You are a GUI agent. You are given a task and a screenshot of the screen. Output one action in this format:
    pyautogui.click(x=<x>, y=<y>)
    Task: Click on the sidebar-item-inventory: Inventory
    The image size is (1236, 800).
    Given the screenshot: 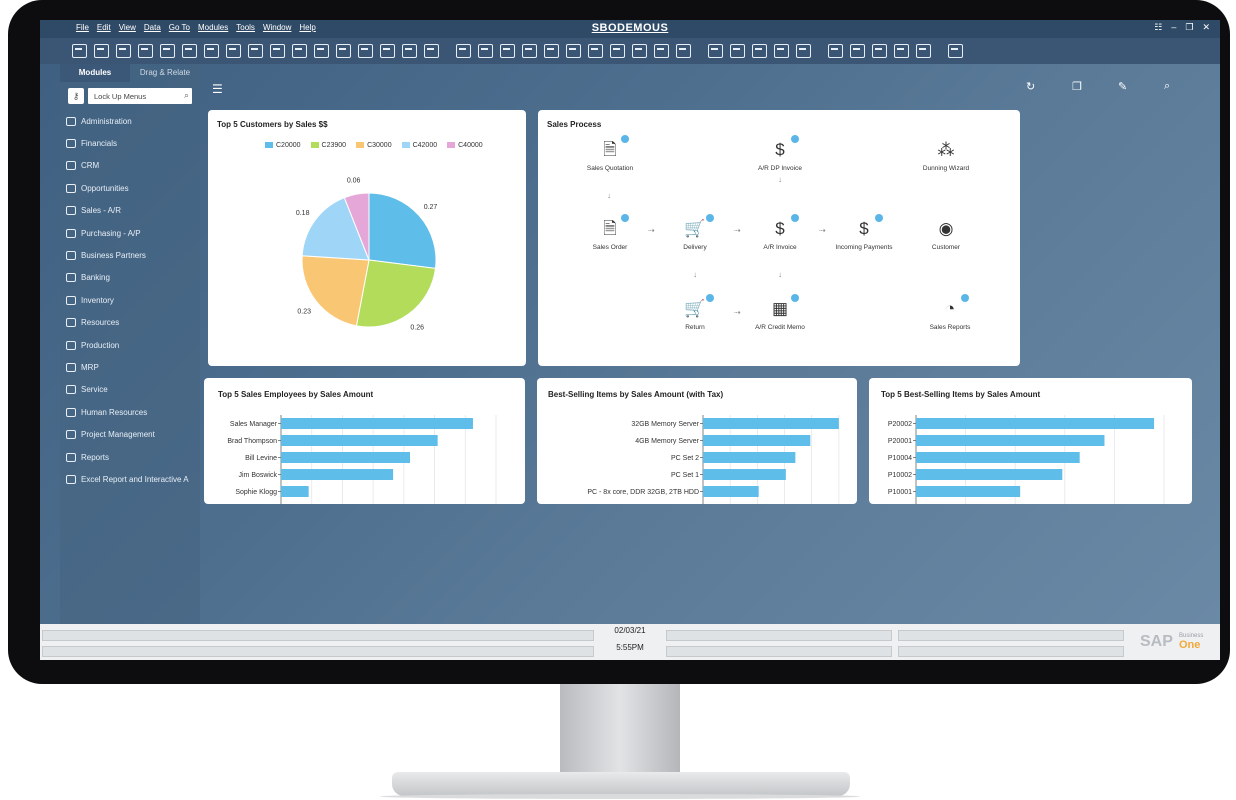 What is the action you would take?
    pyautogui.click(x=130, y=300)
    